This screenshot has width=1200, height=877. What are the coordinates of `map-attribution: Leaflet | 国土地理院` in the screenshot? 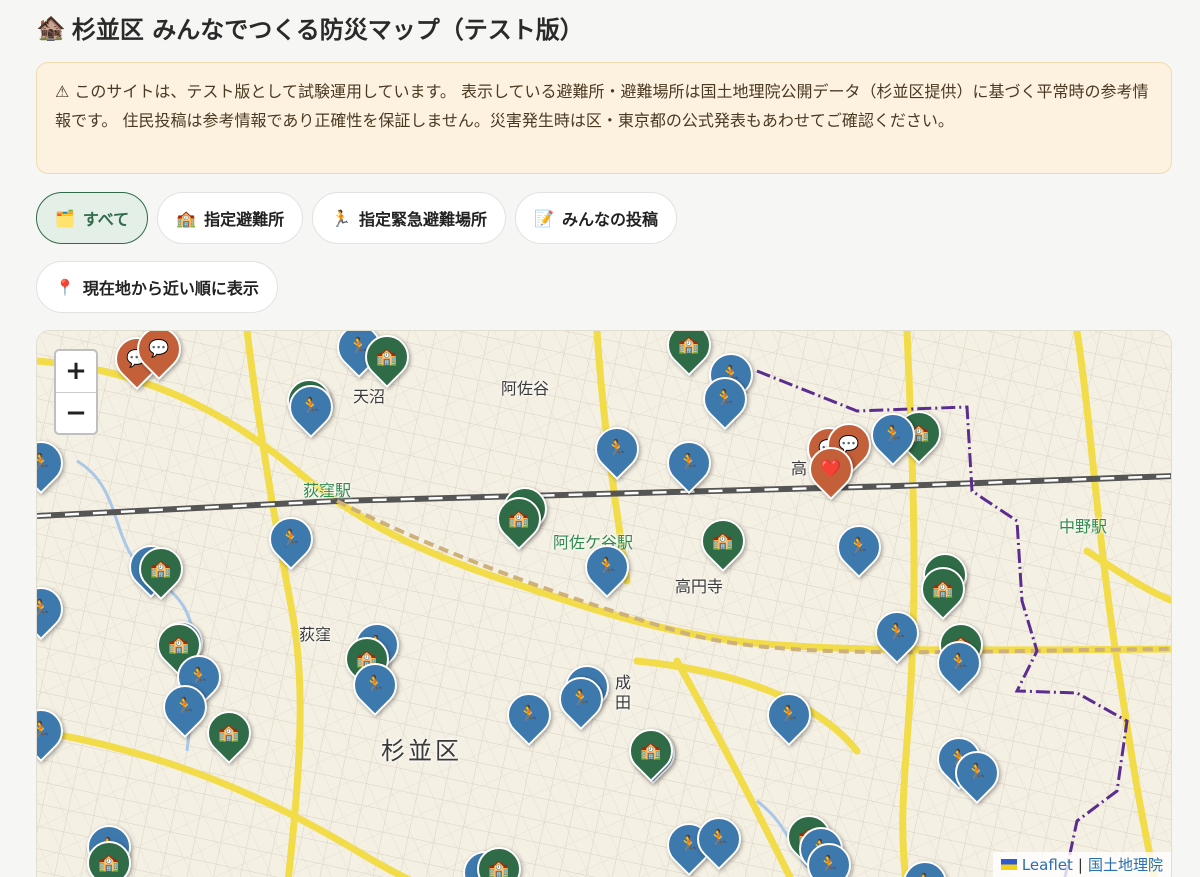 It's located at (1081, 864).